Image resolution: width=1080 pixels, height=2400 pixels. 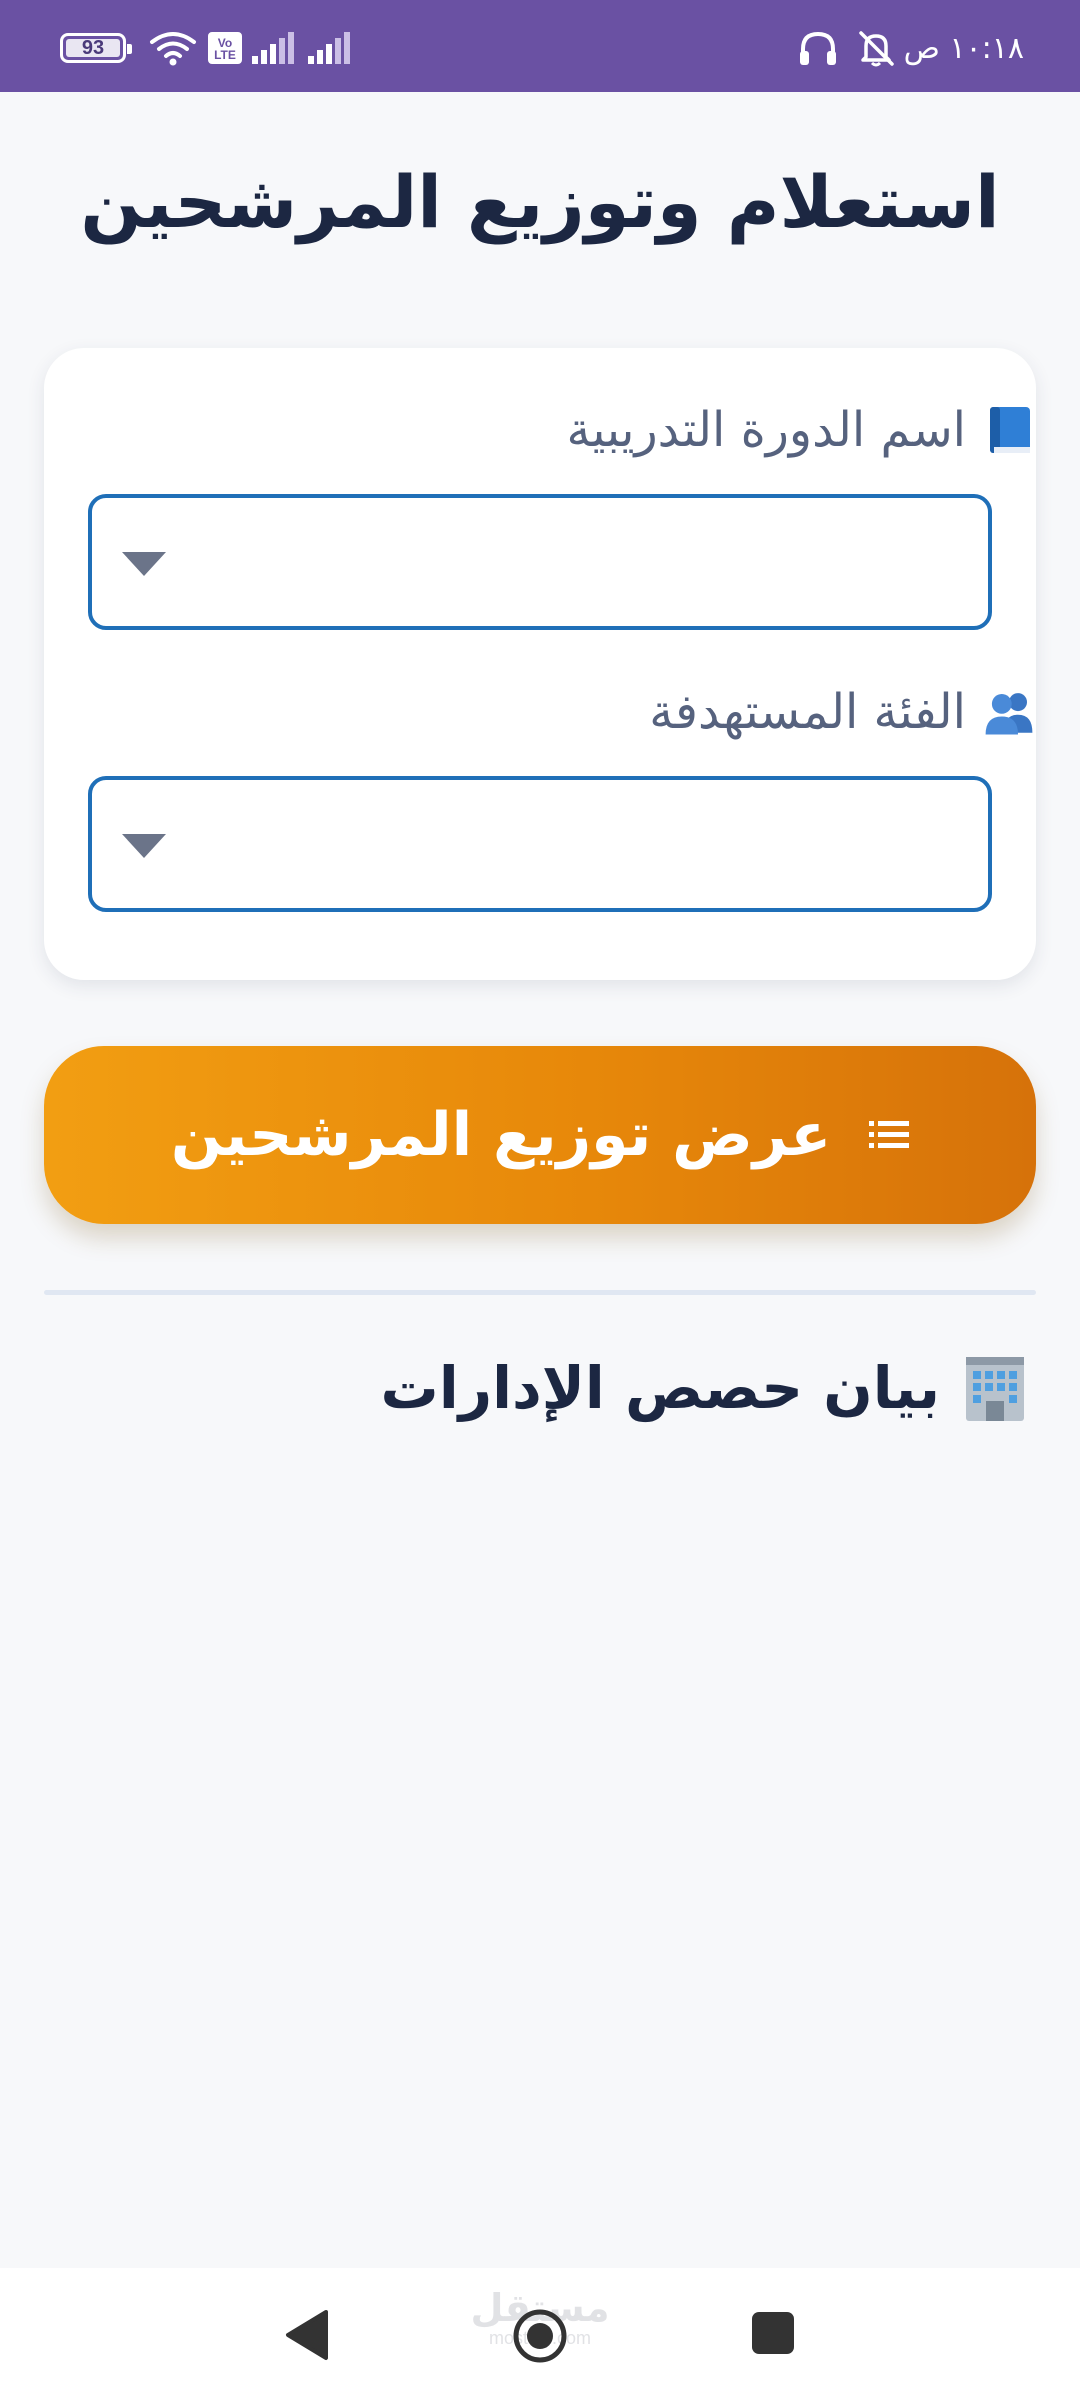 I want to click on divider, so click(x=540, y=1292).